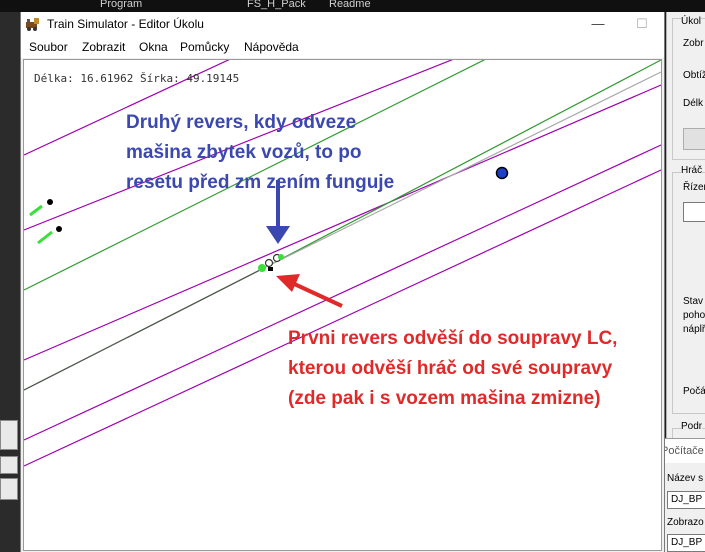 Image resolution: width=705 pixels, height=552 pixels. What do you see at coordinates (694, 139) in the screenshot?
I see `panel-button` at bounding box center [694, 139].